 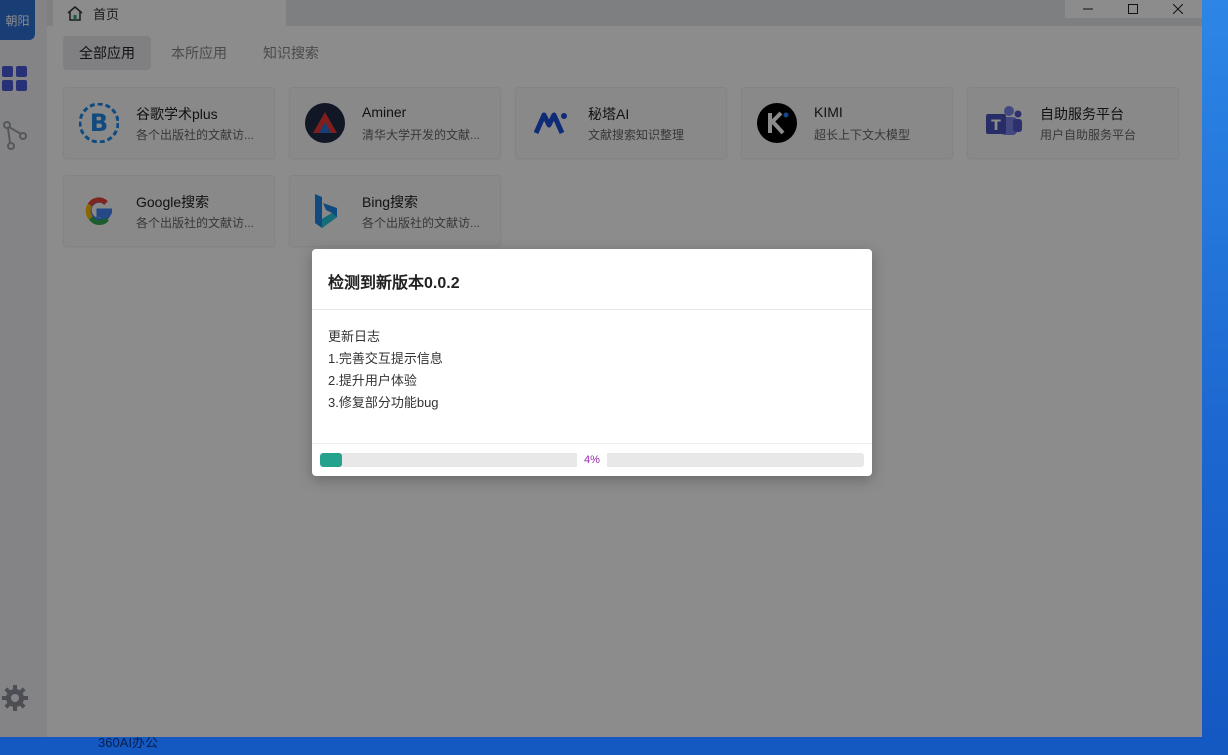 I want to click on download-progress-bar: 4%, so click(x=592, y=460).